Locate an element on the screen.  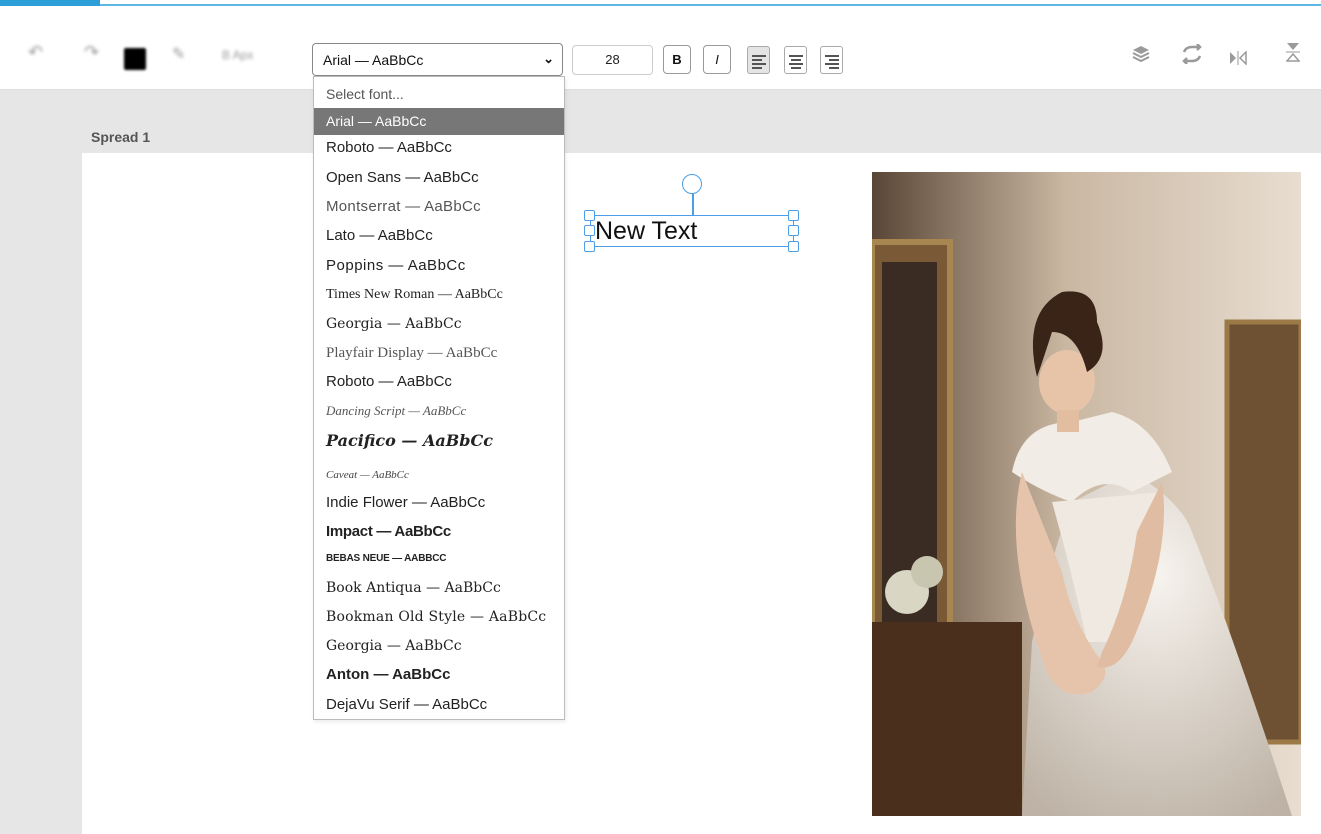
font-option-bebas-neue: BEBAS NEUE — AABBCC is located at coordinates (439, 559).